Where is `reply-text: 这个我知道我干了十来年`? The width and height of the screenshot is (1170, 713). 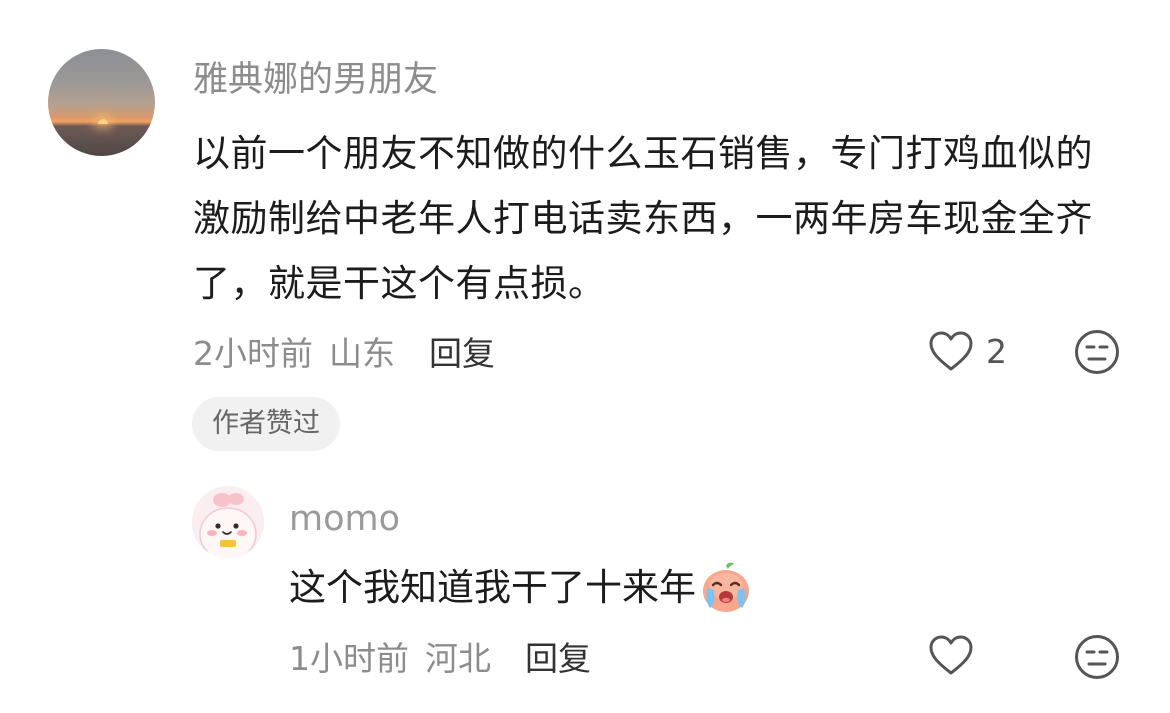
reply-text: 这个我知道我干了十来年 is located at coordinates (492, 587).